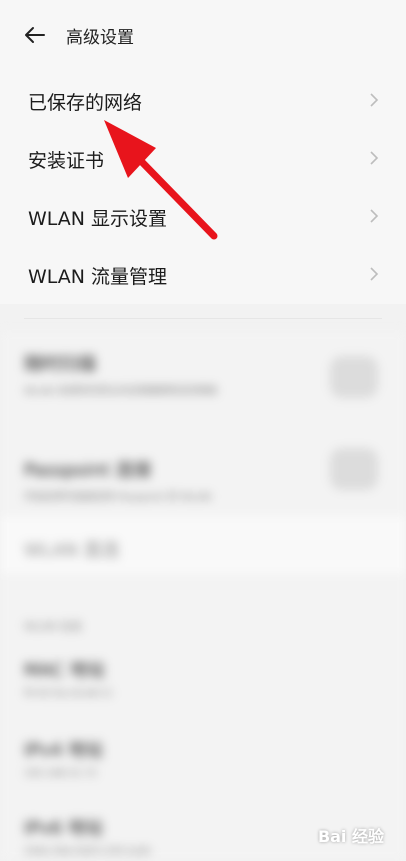  Describe the element at coordinates (100, 38) in the screenshot. I see `page-title: 高级设置` at that location.